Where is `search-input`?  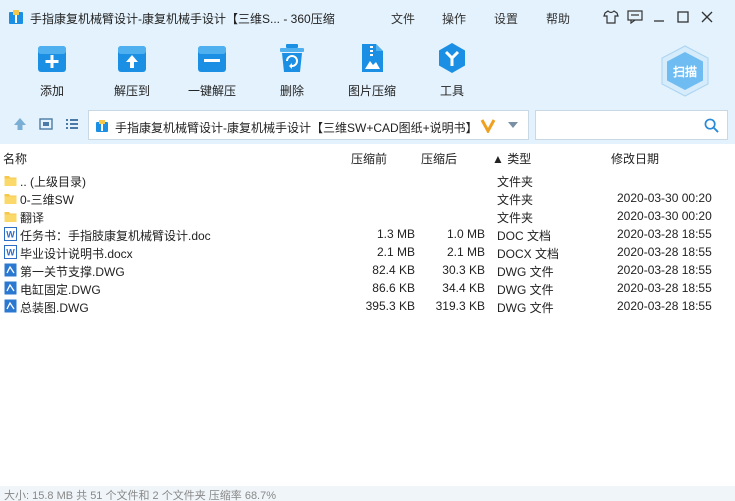 search-input is located at coordinates (631, 125).